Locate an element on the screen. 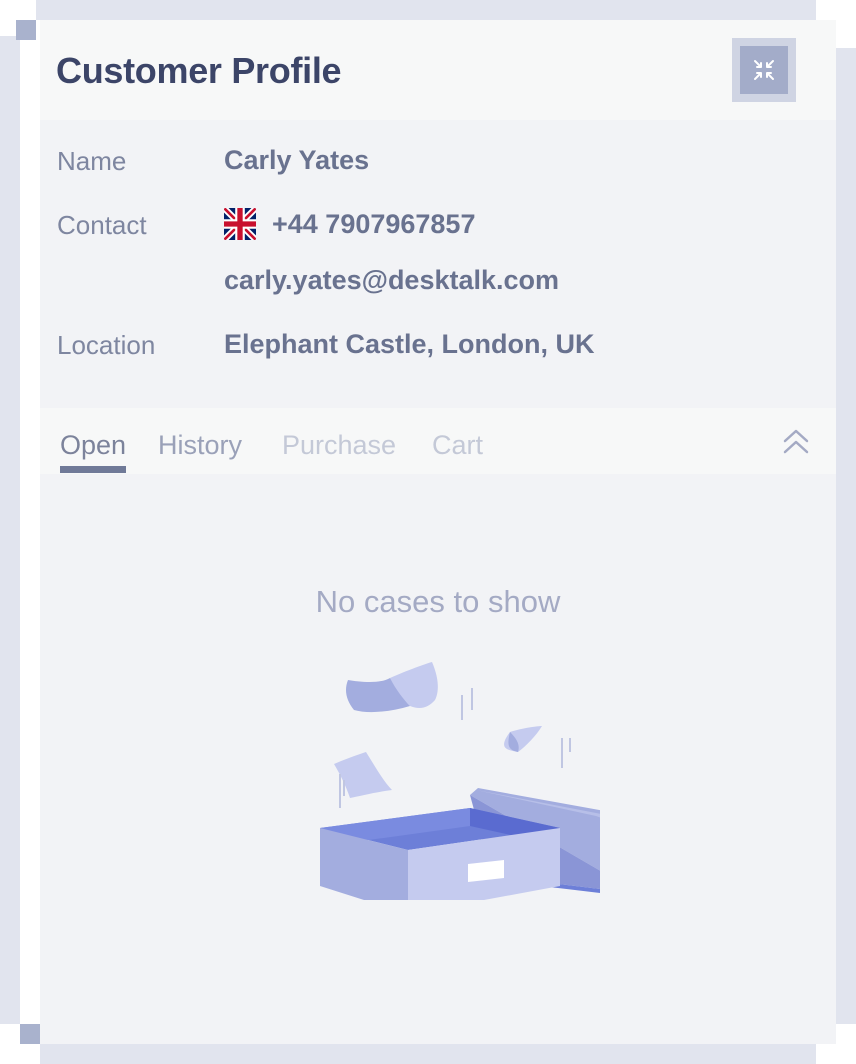 Image resolution: width=856 pixels, height=1064 pixels. page-title: Customer Profile is located at coordinates (199, 70).